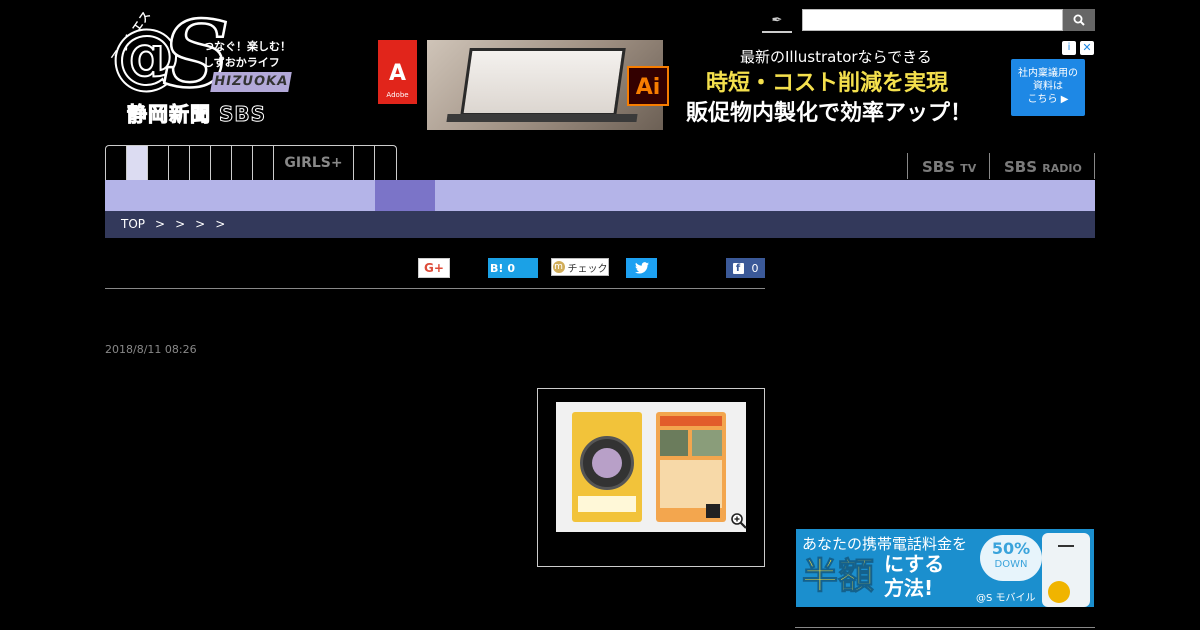 The height and width of the screenshot is (630, 1200). What do you see at coordinates (497, 268) in the screenshot?
I see `hatena-icon: B!` at bounding box center [497, 268].